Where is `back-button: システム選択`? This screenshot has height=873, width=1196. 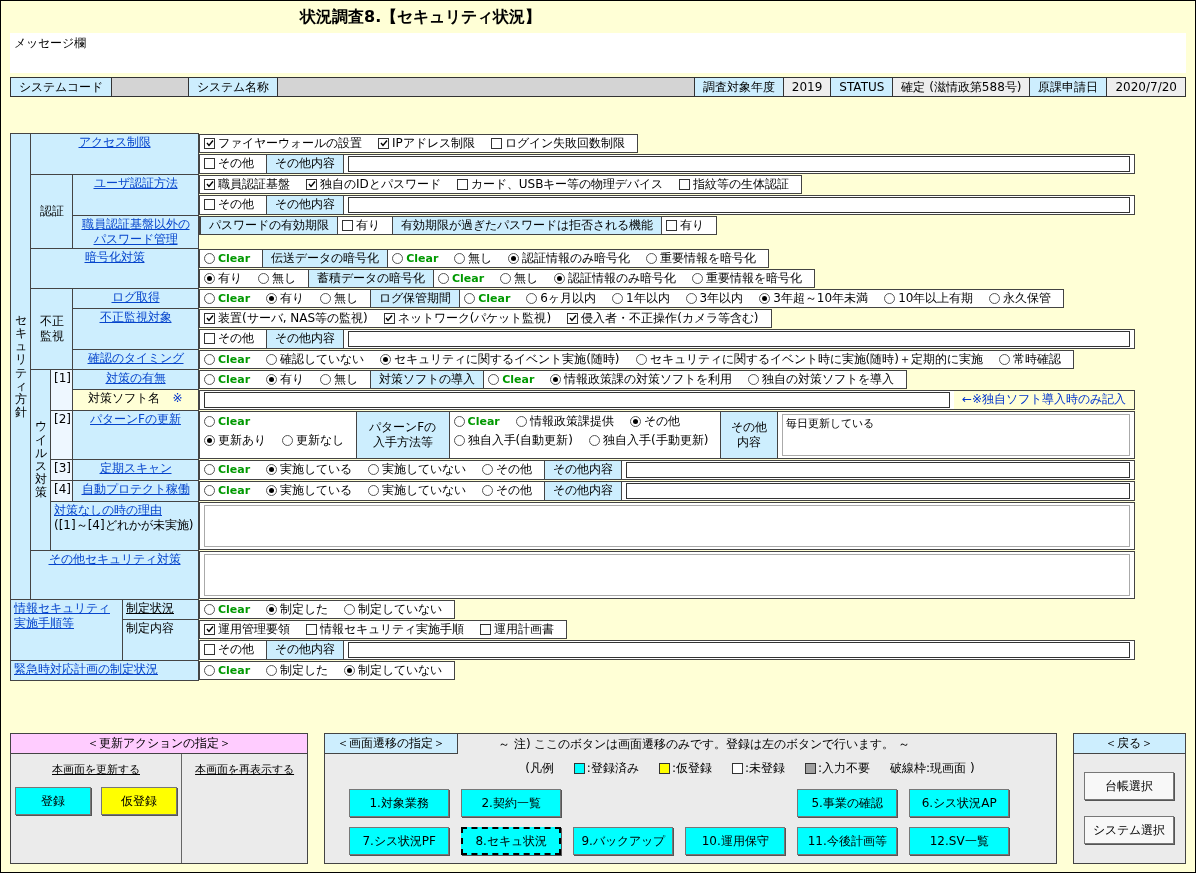
back-button: システム選択 is located at coordinates (1129, 830).